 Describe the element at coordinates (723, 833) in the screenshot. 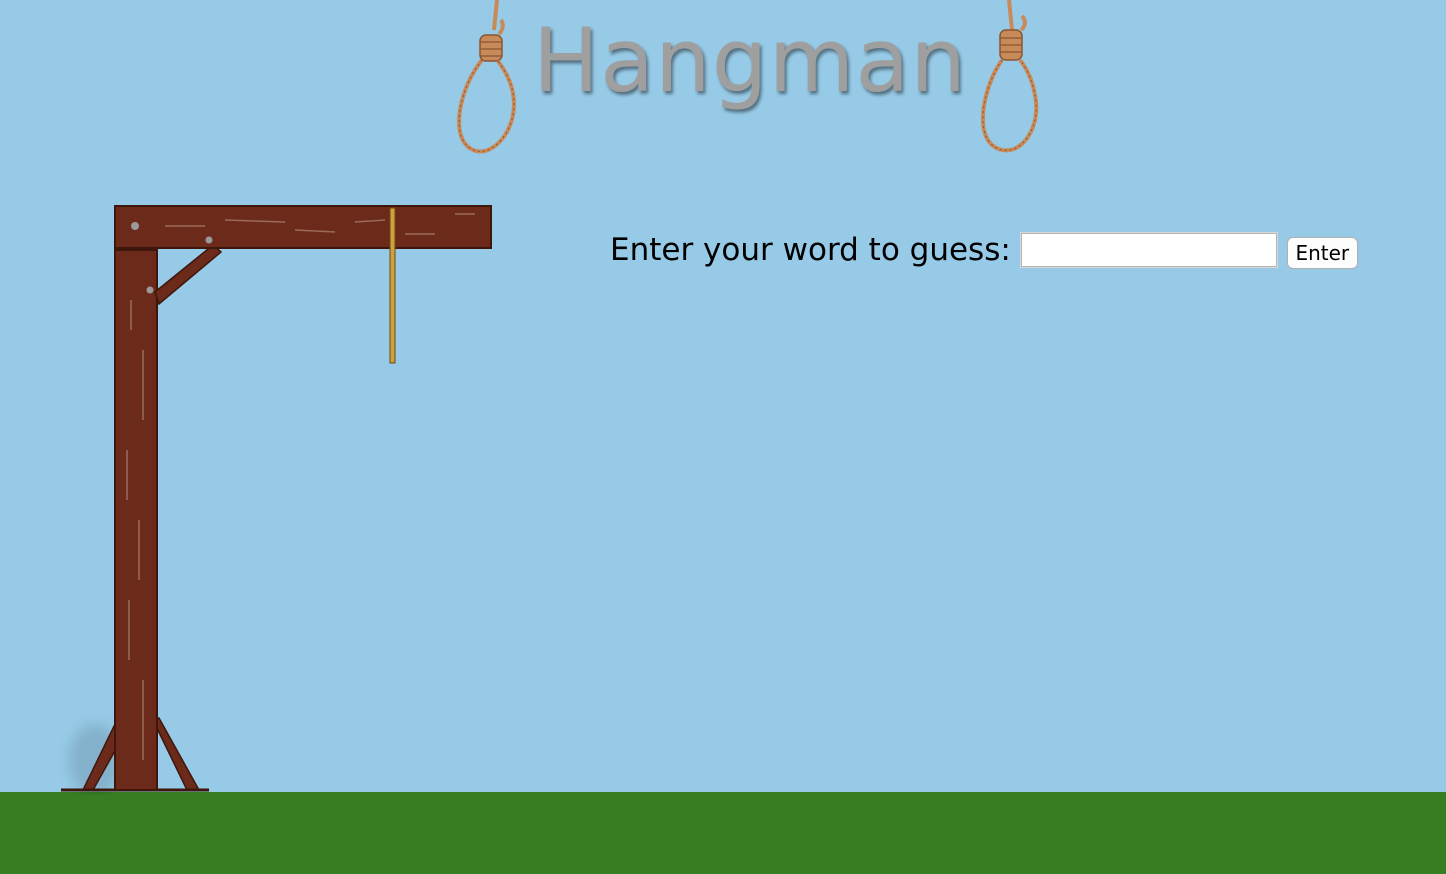

I see `ground` at that location.